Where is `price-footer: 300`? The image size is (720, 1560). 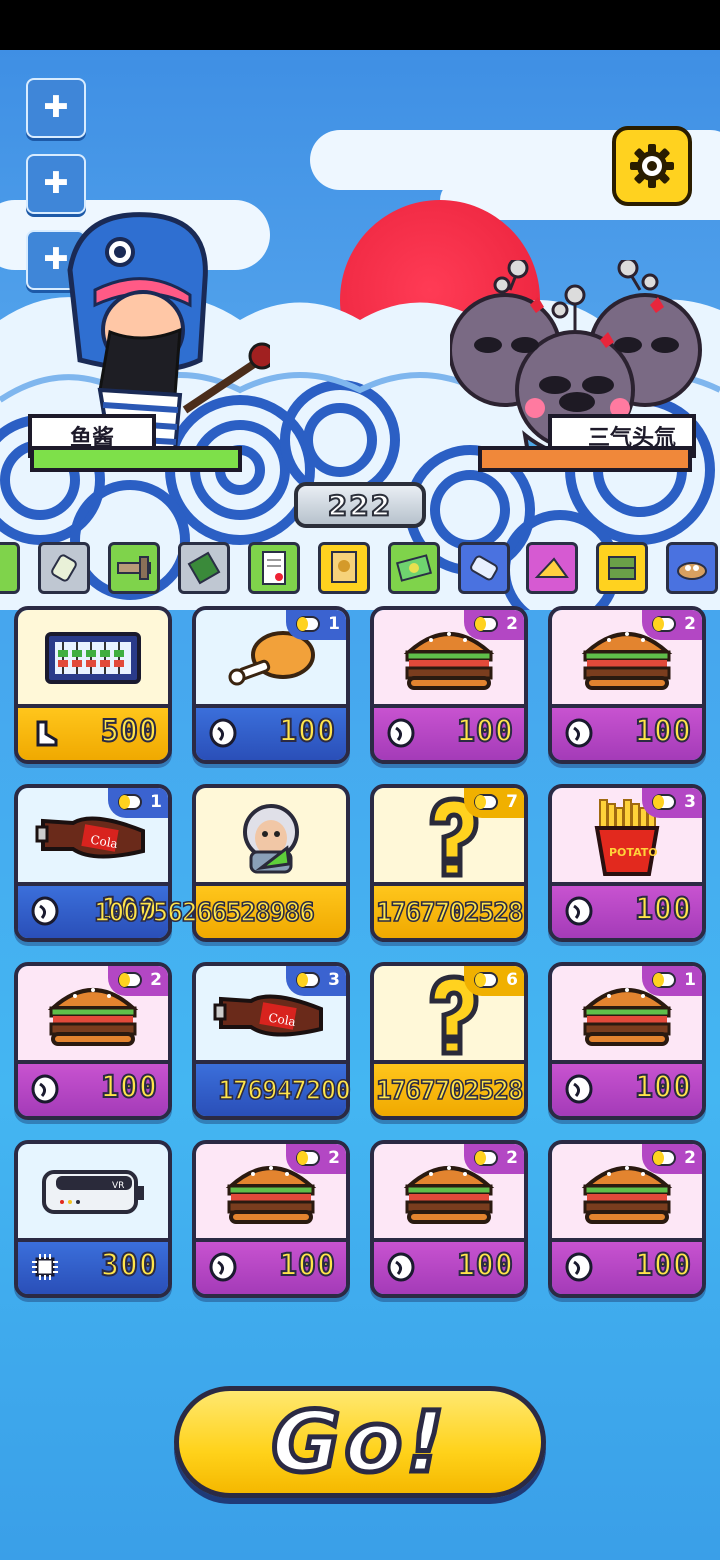 price-footer: 300 is located at coordinates (93, 1266).